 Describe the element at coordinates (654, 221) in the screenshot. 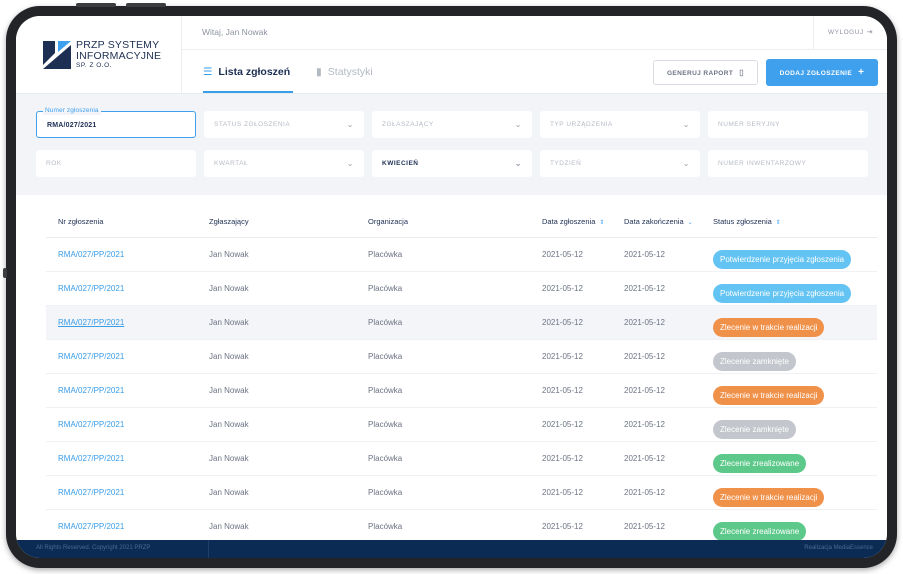

I see `col-date-closed-label: Data zakończenia` at that location.